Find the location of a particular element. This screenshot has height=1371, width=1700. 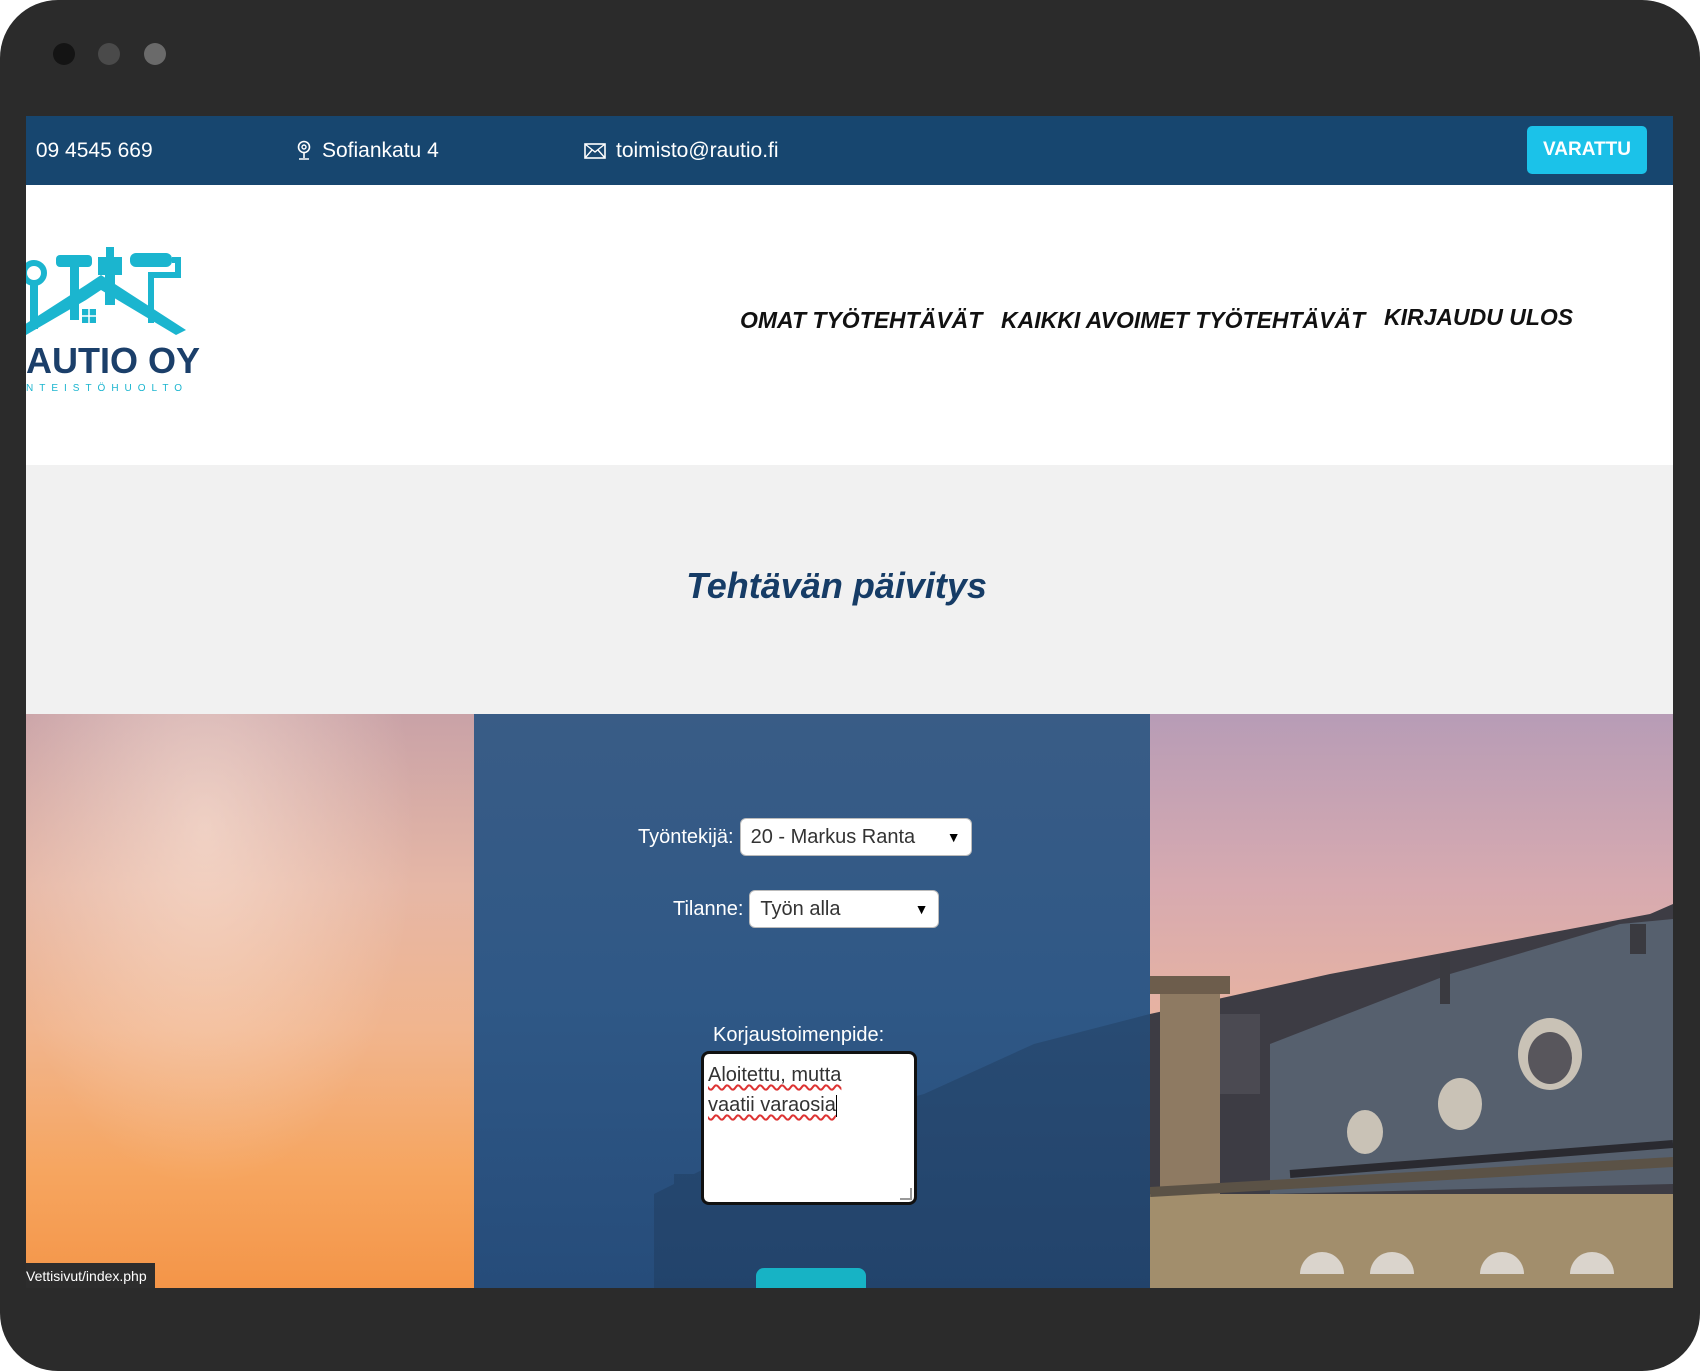

window-maximize-dot is located at coordinates (155, 54).